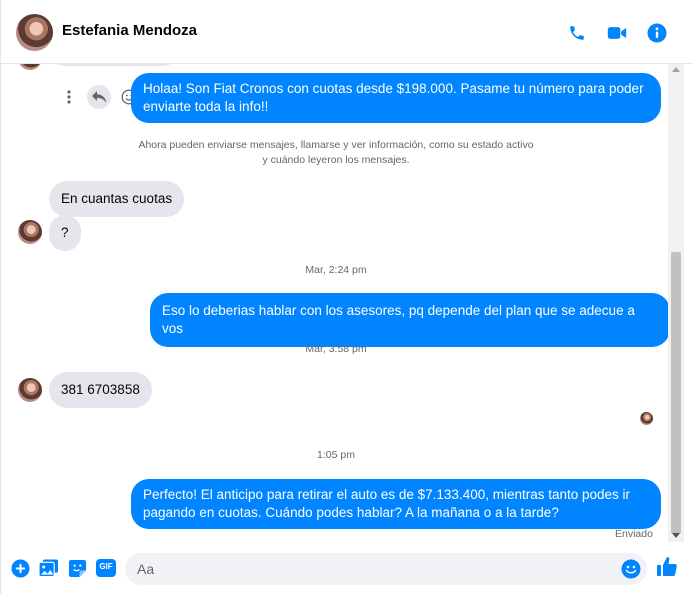 This screenshot has width=693, height=594. I want to click on message-bubble-cut, so click(114, 65).